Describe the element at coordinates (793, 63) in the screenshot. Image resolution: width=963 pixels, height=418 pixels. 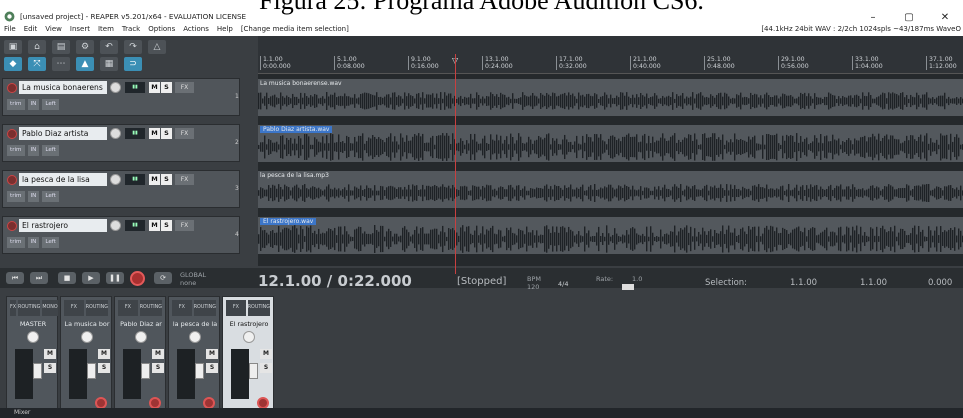
I see `ruler-marker: 29.1.00 0:56.000` at that location.